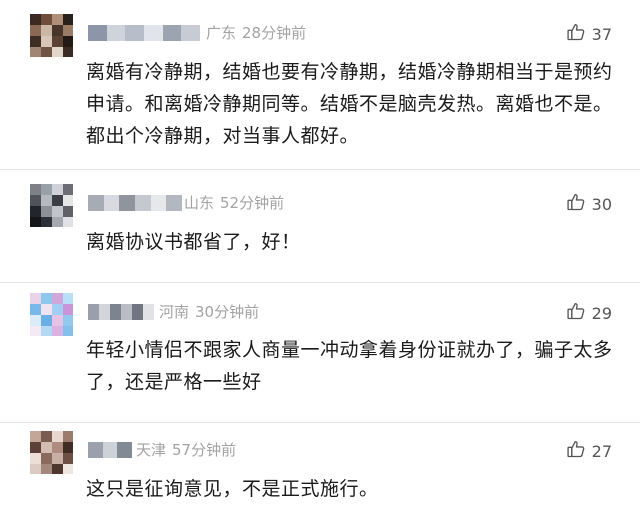  What do you see at coordinates (601, 204) in the screenshot?
I see `like-count: 30` at bounding box center [601, 204].